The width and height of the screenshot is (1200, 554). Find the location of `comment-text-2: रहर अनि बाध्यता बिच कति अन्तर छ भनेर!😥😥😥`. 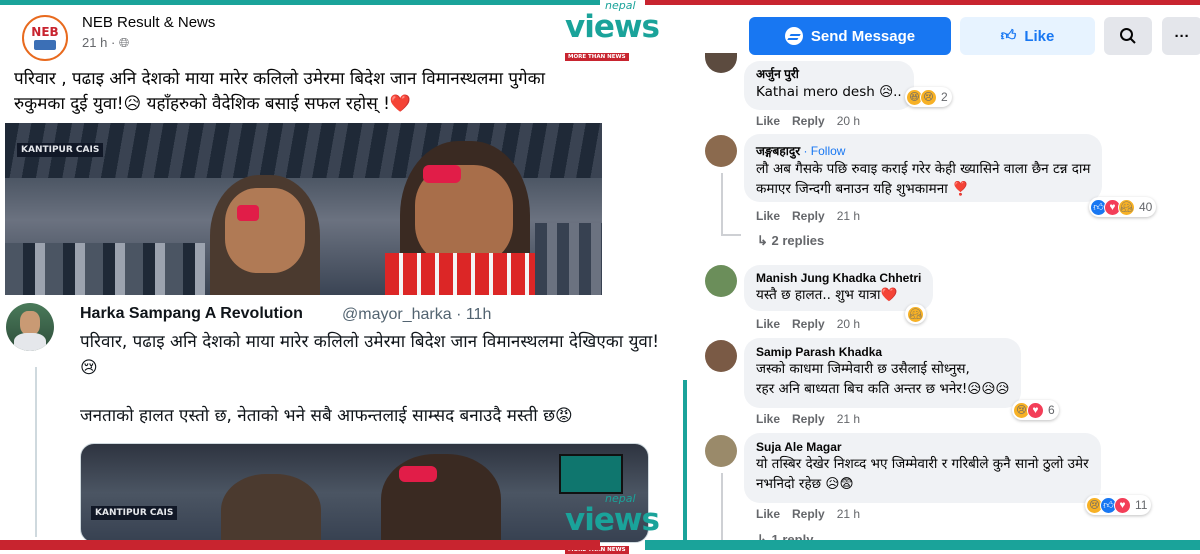

comment-text-2: रहर अनि बाध्यता बिच कति अन्तर छ भनेर!😥😥😥 is located at coordinates (883, 389).